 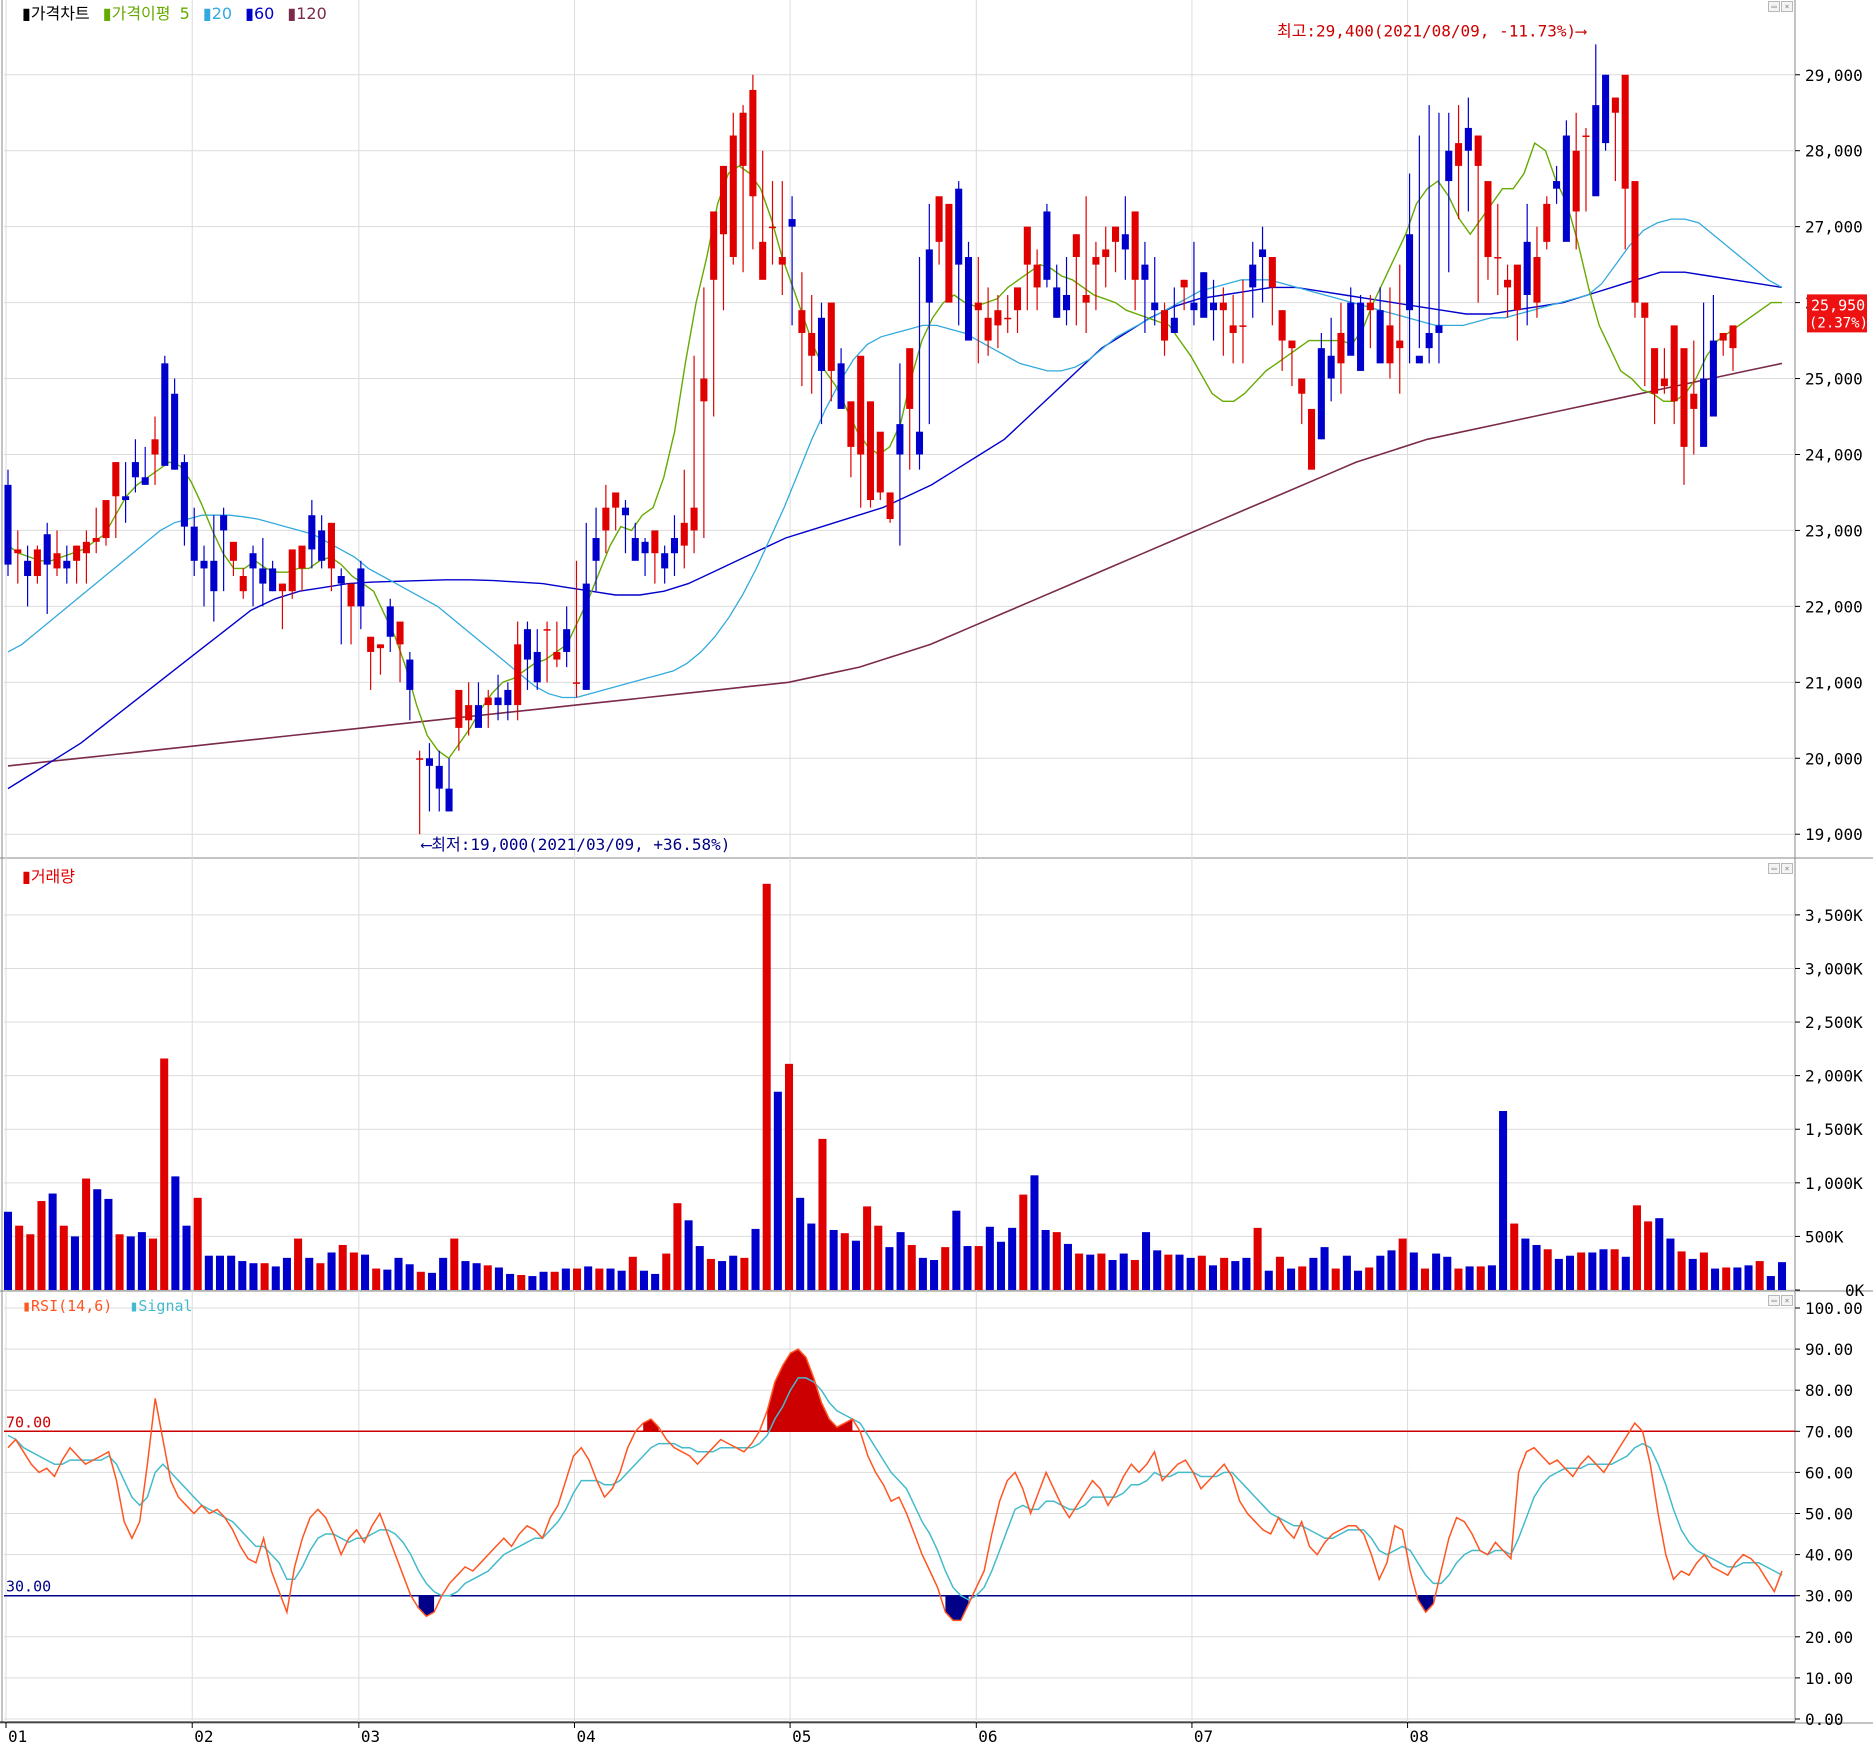 What do you see at coordinates (17, 1736) in the screenshot?
I see `x-tick-label: 01` at bounding box center [17, 1736].